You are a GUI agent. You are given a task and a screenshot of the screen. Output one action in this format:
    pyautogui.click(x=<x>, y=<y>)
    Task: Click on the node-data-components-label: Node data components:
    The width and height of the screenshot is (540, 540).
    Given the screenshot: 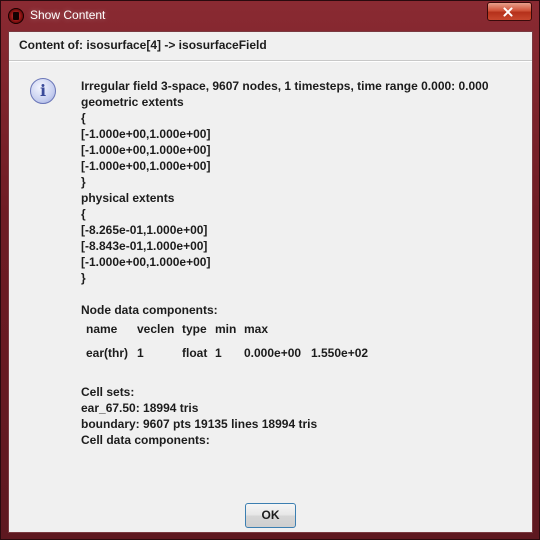 What is the action you would take?
    pyautogui.click(x=149, y=310)
    